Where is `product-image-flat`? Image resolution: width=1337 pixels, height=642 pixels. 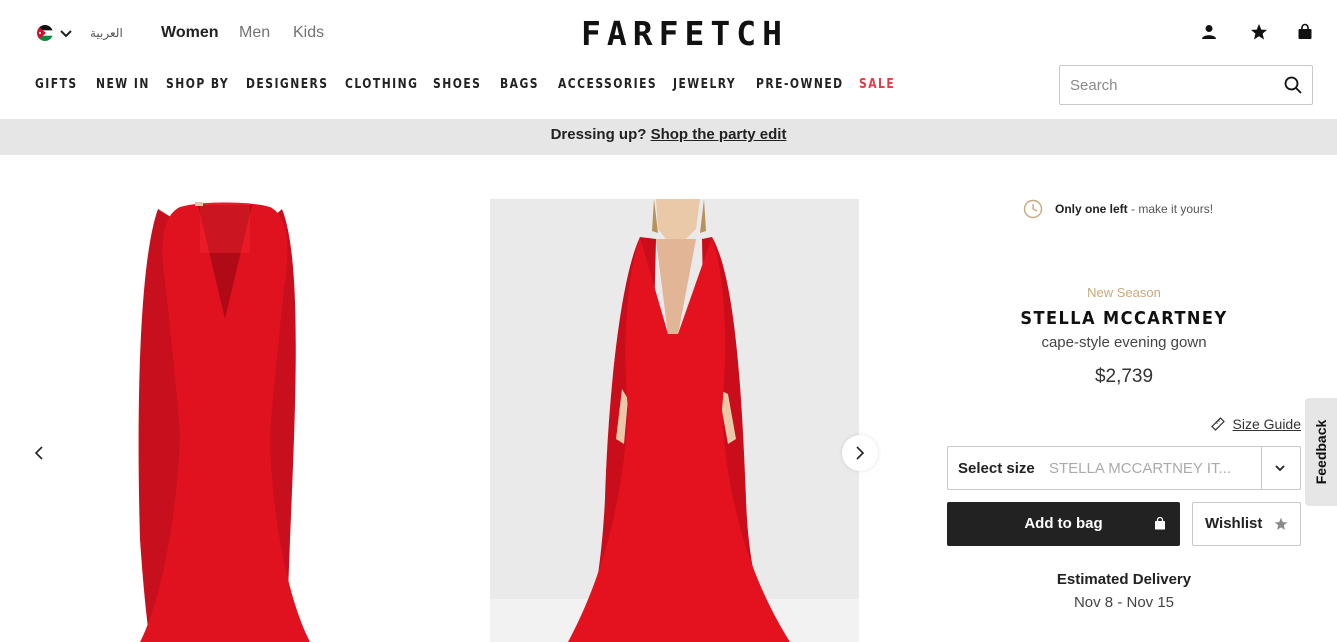 product-image-flat is located at coordinates (225, 420).